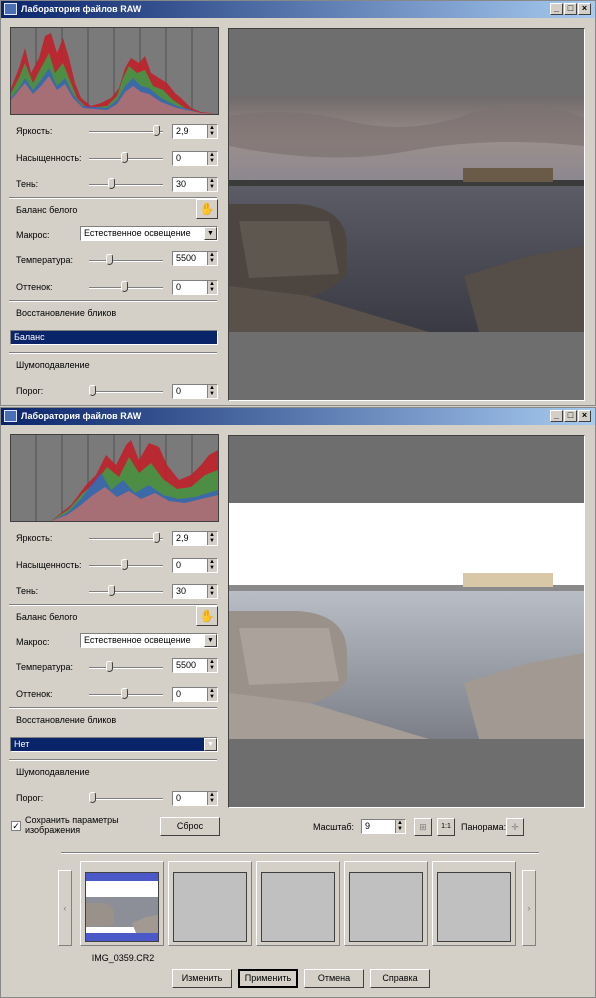 The image size is (596, 998). What do you see at coordinates (400, 826) in the screenshot?
I see `zoom-spinner: ▲ ▼` at bounding box center [400, 826].